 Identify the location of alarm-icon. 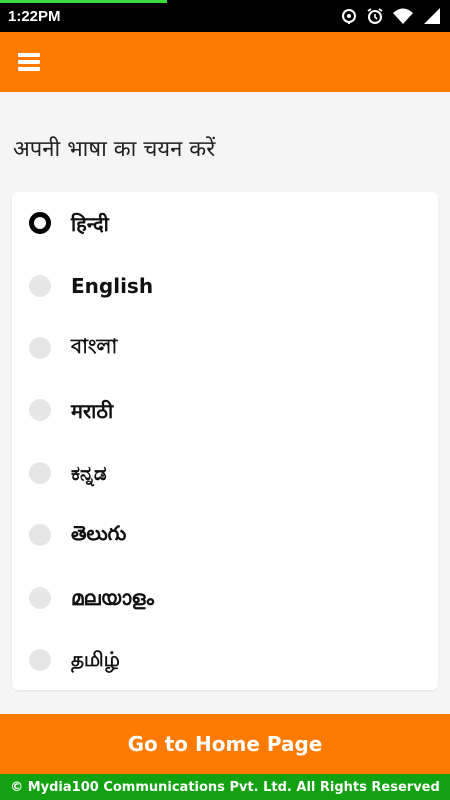
(375, 16).